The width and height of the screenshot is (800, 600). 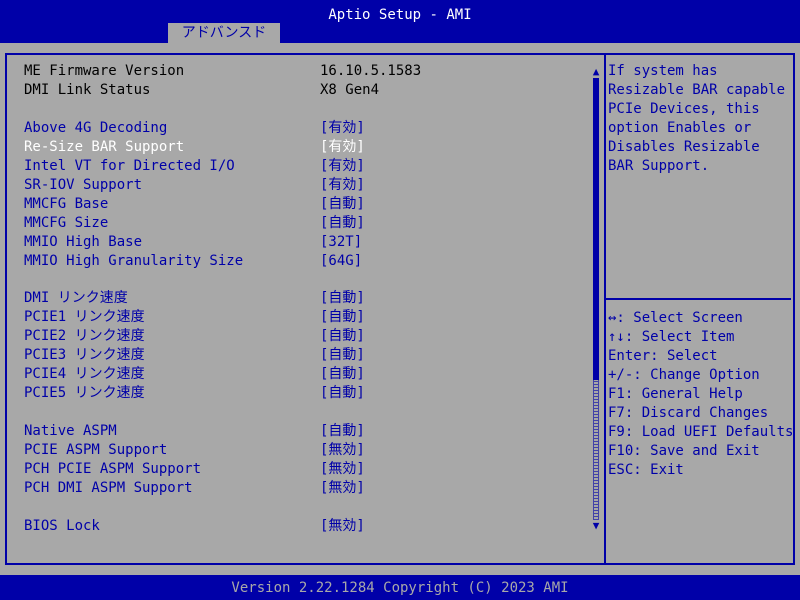 What do you see at coordinates (84, 336) in the screenshot?
I see `setting-label: PCIE2 リンク速度` at bounding box center [84, 336].